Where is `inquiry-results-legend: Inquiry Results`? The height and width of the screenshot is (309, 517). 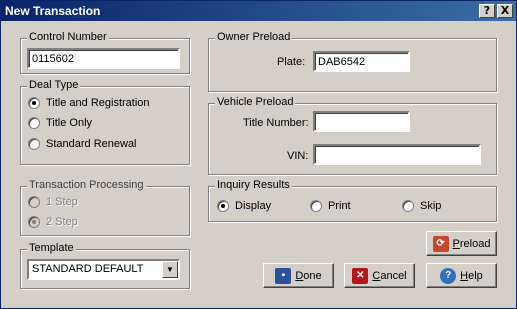
inquiry-results-legend: Inquiry Results is located at coordinates (253, 185).